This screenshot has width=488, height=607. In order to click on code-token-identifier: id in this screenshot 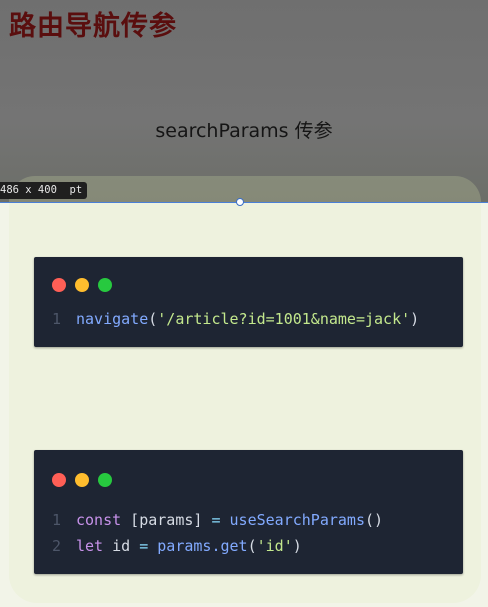, I will do `click(121, 546)`.